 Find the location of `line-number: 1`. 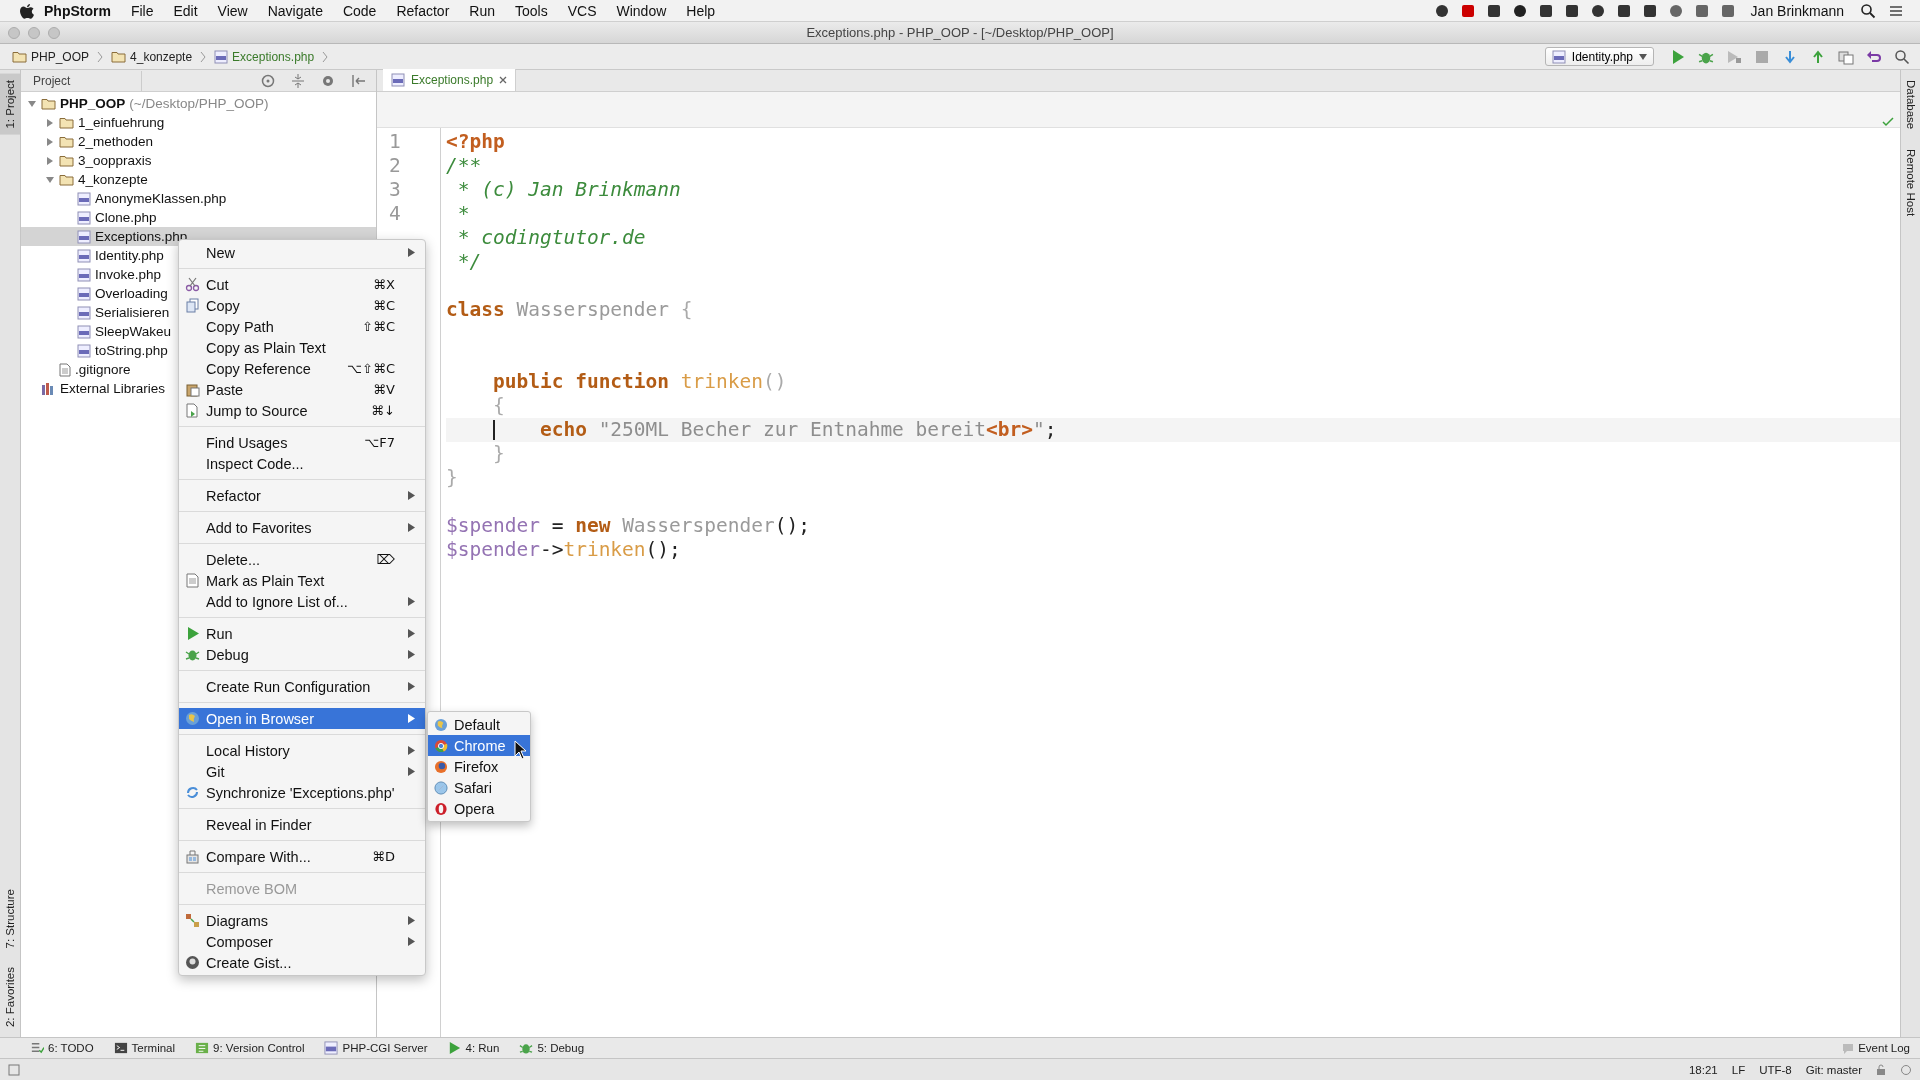

line-number: 1 is located at coordinates (395, 142).